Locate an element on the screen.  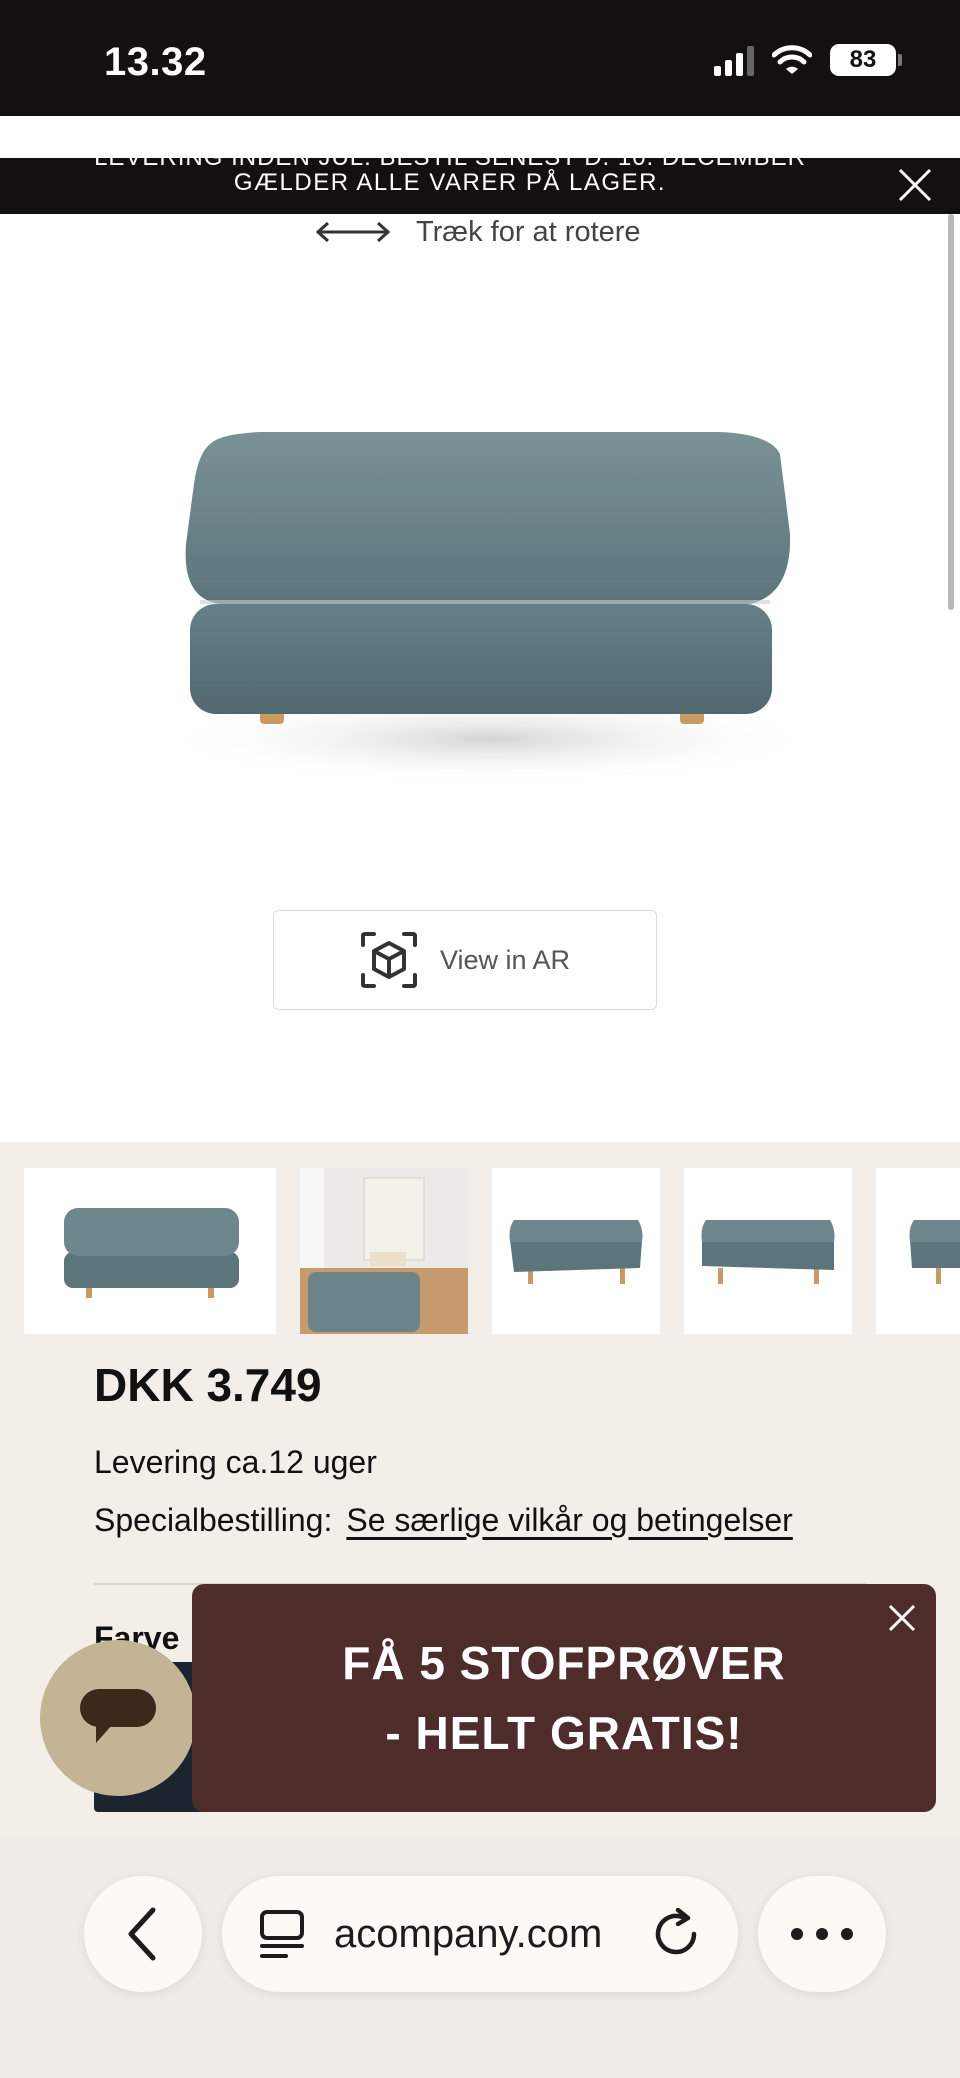
view-in-ar-button: View in AR is located at coordinates (465, 960).